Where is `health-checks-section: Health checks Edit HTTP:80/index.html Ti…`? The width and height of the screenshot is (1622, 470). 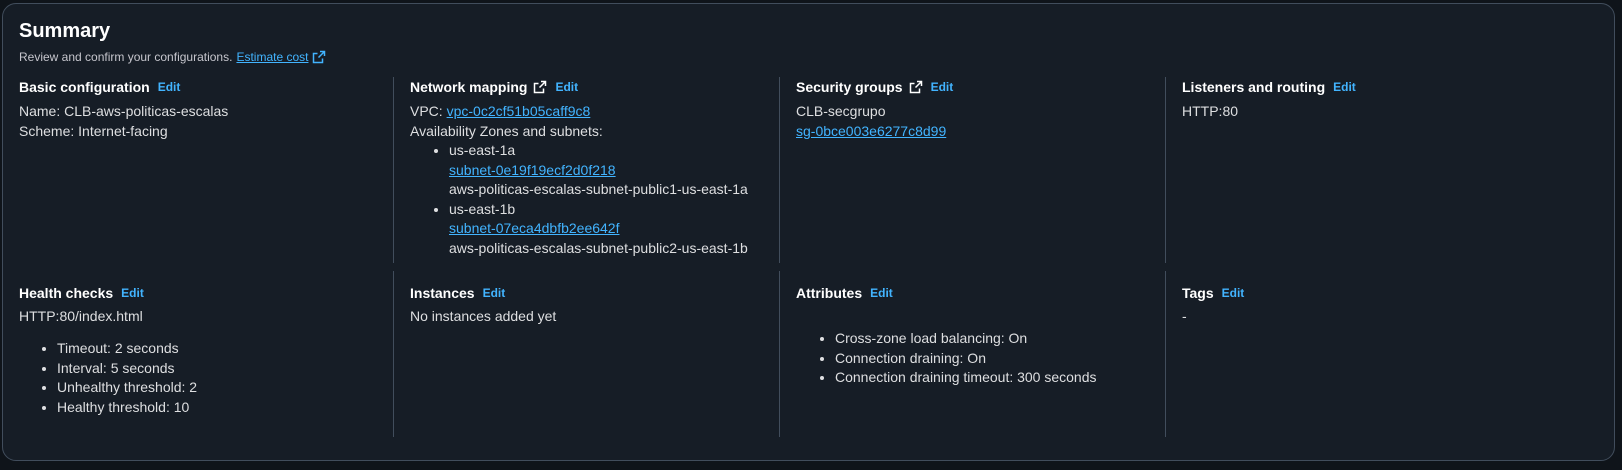
health-checks-section: Health checks Edit HTTP:80/index.html Ti… is located at coordinates (198, 354).